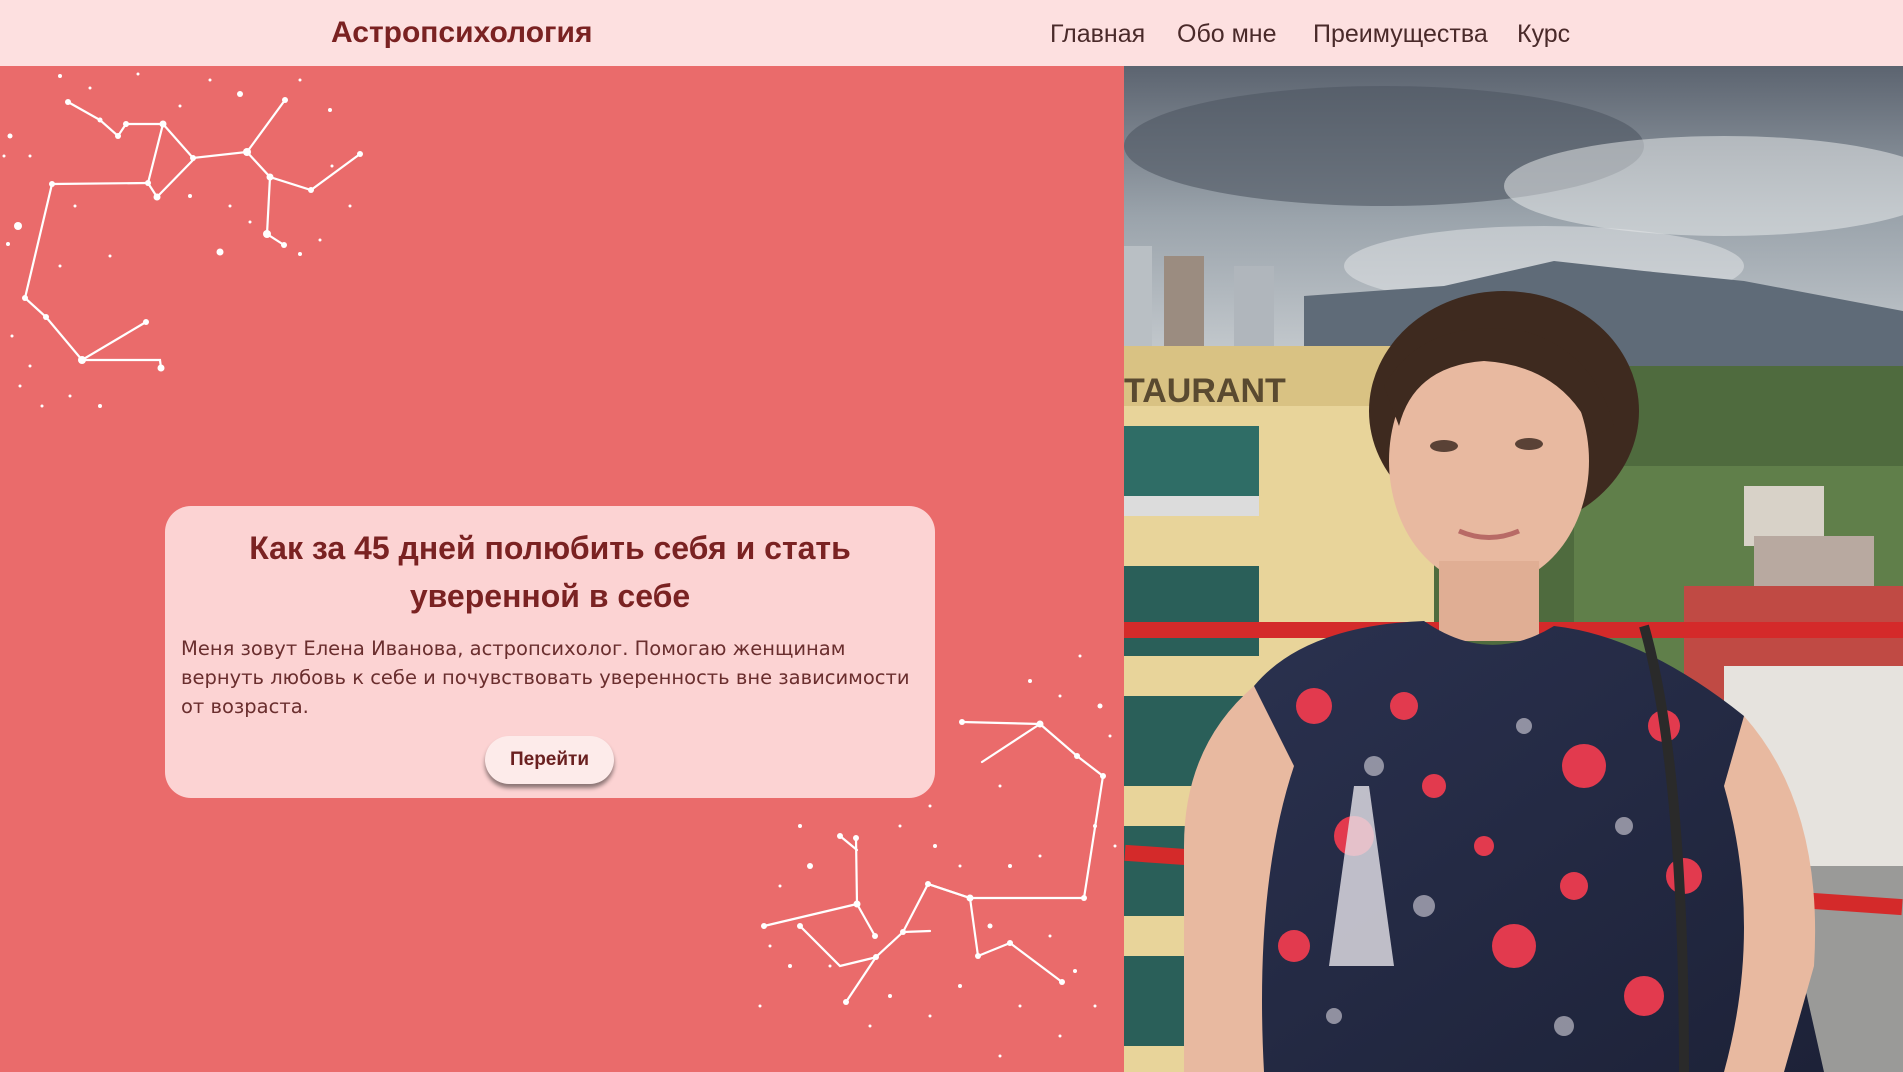  What do you see at coordinates (1097, 34) in the screenshot?
I see `nav-link-home: Главная` at bounding box center [1097, 34].